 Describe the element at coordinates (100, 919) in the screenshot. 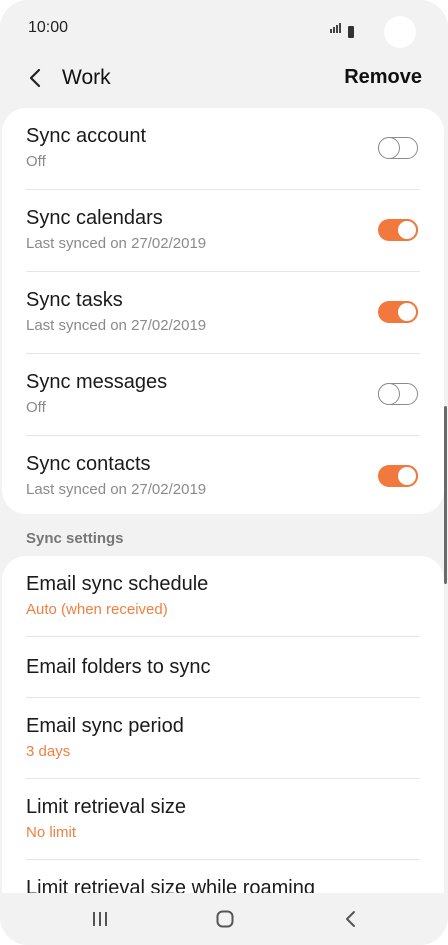

I see `recent-apps-icon` at that location.